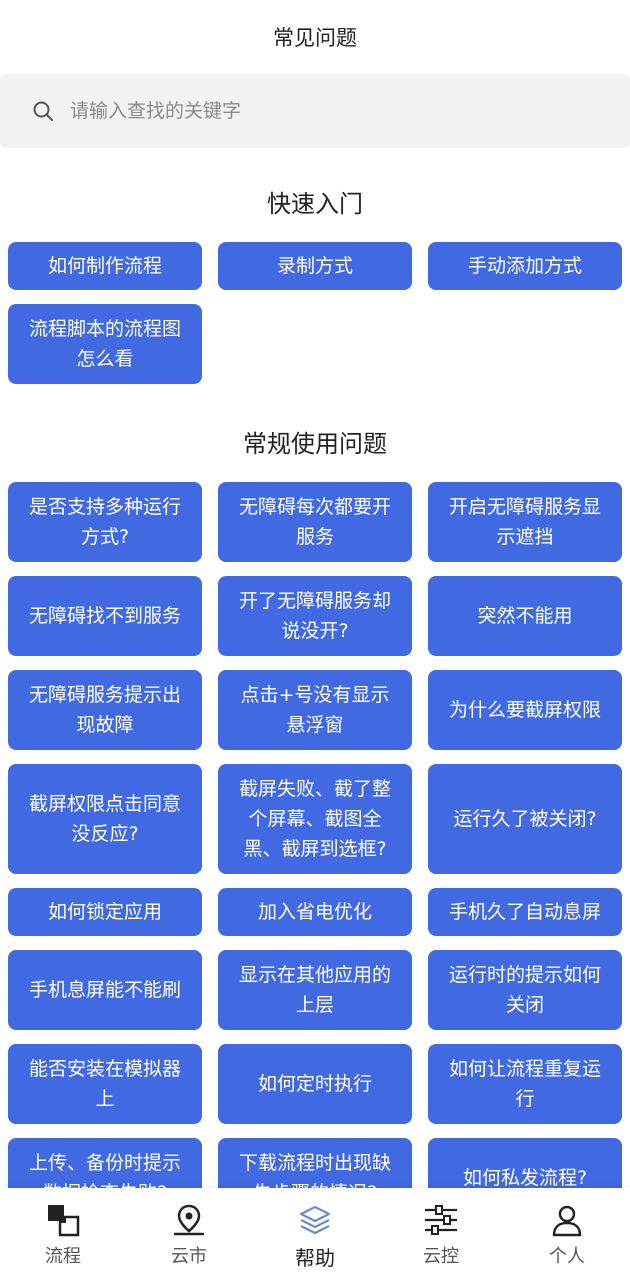 The height and width of the screenshot is (1280, 630). What do you see at coordinates (315, 266) in the screenshot?
I see `faq-button: 录制方式` at bounding box center [315, 266].